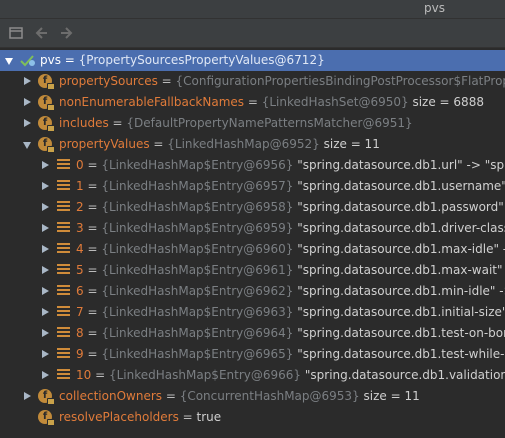 Image resolution: width=505 pixels, height=438 pixels. Describe the element at coordinates (252, 417) in the screenshot. I see `tree-row-resolve-placeholders: f resolvePlaceholders = true` at that location.